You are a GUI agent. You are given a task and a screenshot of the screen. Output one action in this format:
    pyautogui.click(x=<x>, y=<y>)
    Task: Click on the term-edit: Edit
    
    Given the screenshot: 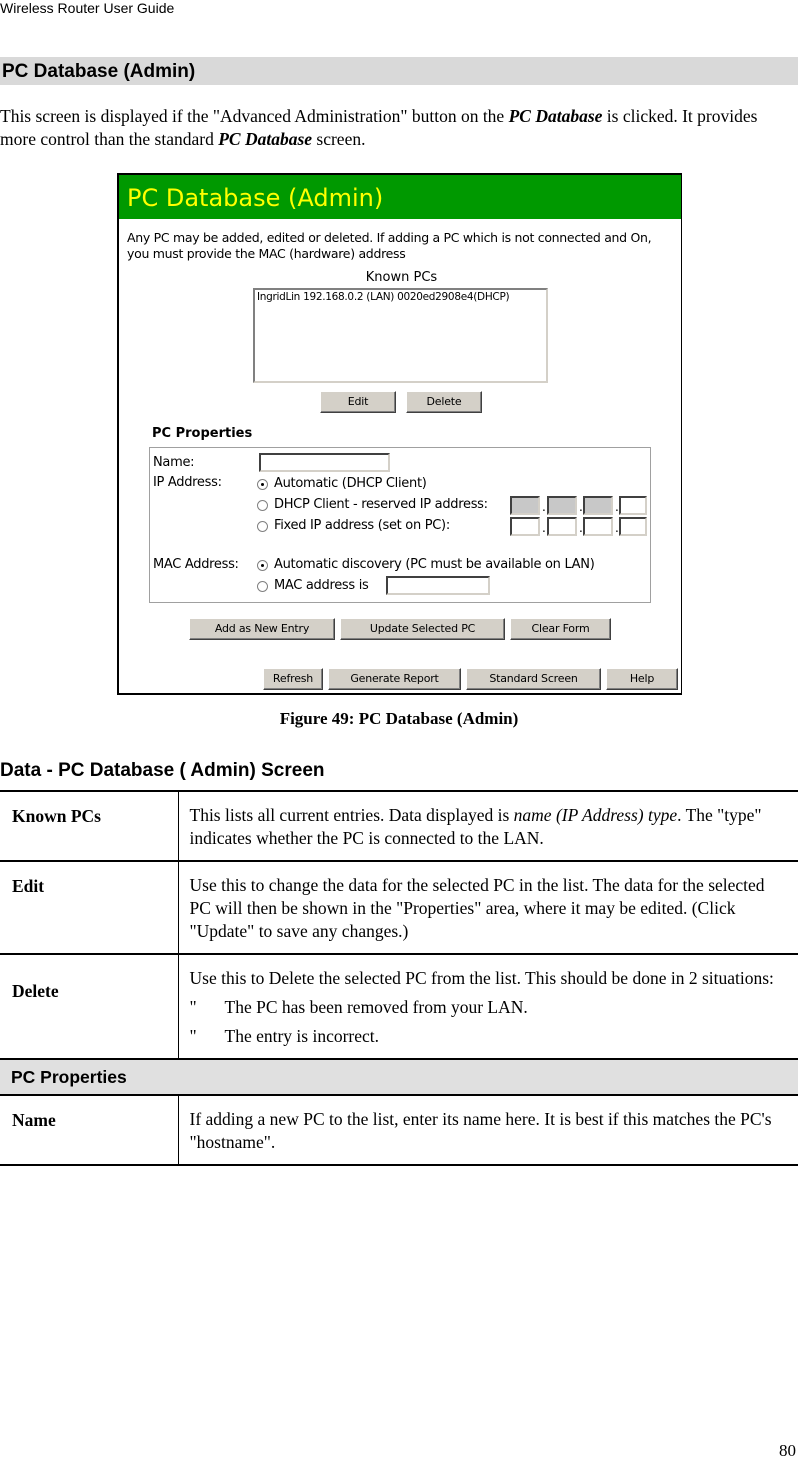 What is the action you would take?
    pyautogui.click(x=89, y=907)
    